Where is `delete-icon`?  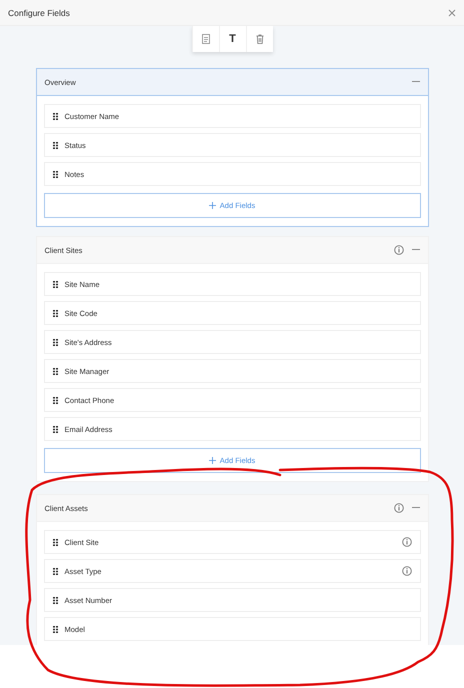
delete-icon is located at coordinates (260, 39).